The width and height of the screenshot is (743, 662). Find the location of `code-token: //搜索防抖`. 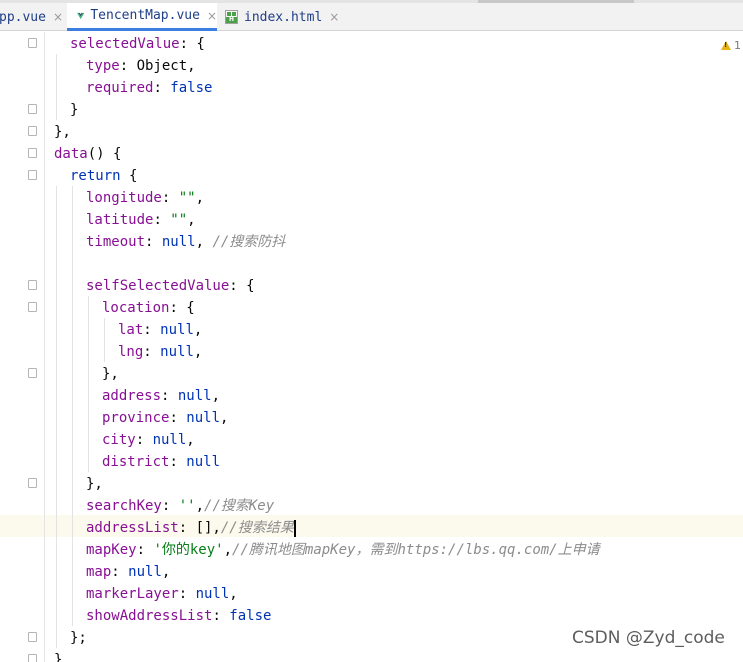

code-token: //搜索防抖 is located at coordinates (249, 242).